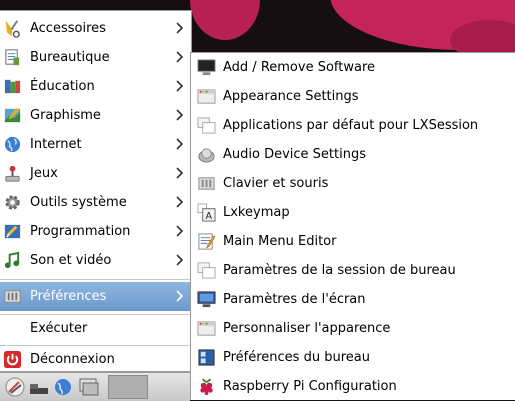  What do you see at coordinates (206, 357) in the screenshot?
I see `desktop-preferences-icon` at bounding box center [206, 357].